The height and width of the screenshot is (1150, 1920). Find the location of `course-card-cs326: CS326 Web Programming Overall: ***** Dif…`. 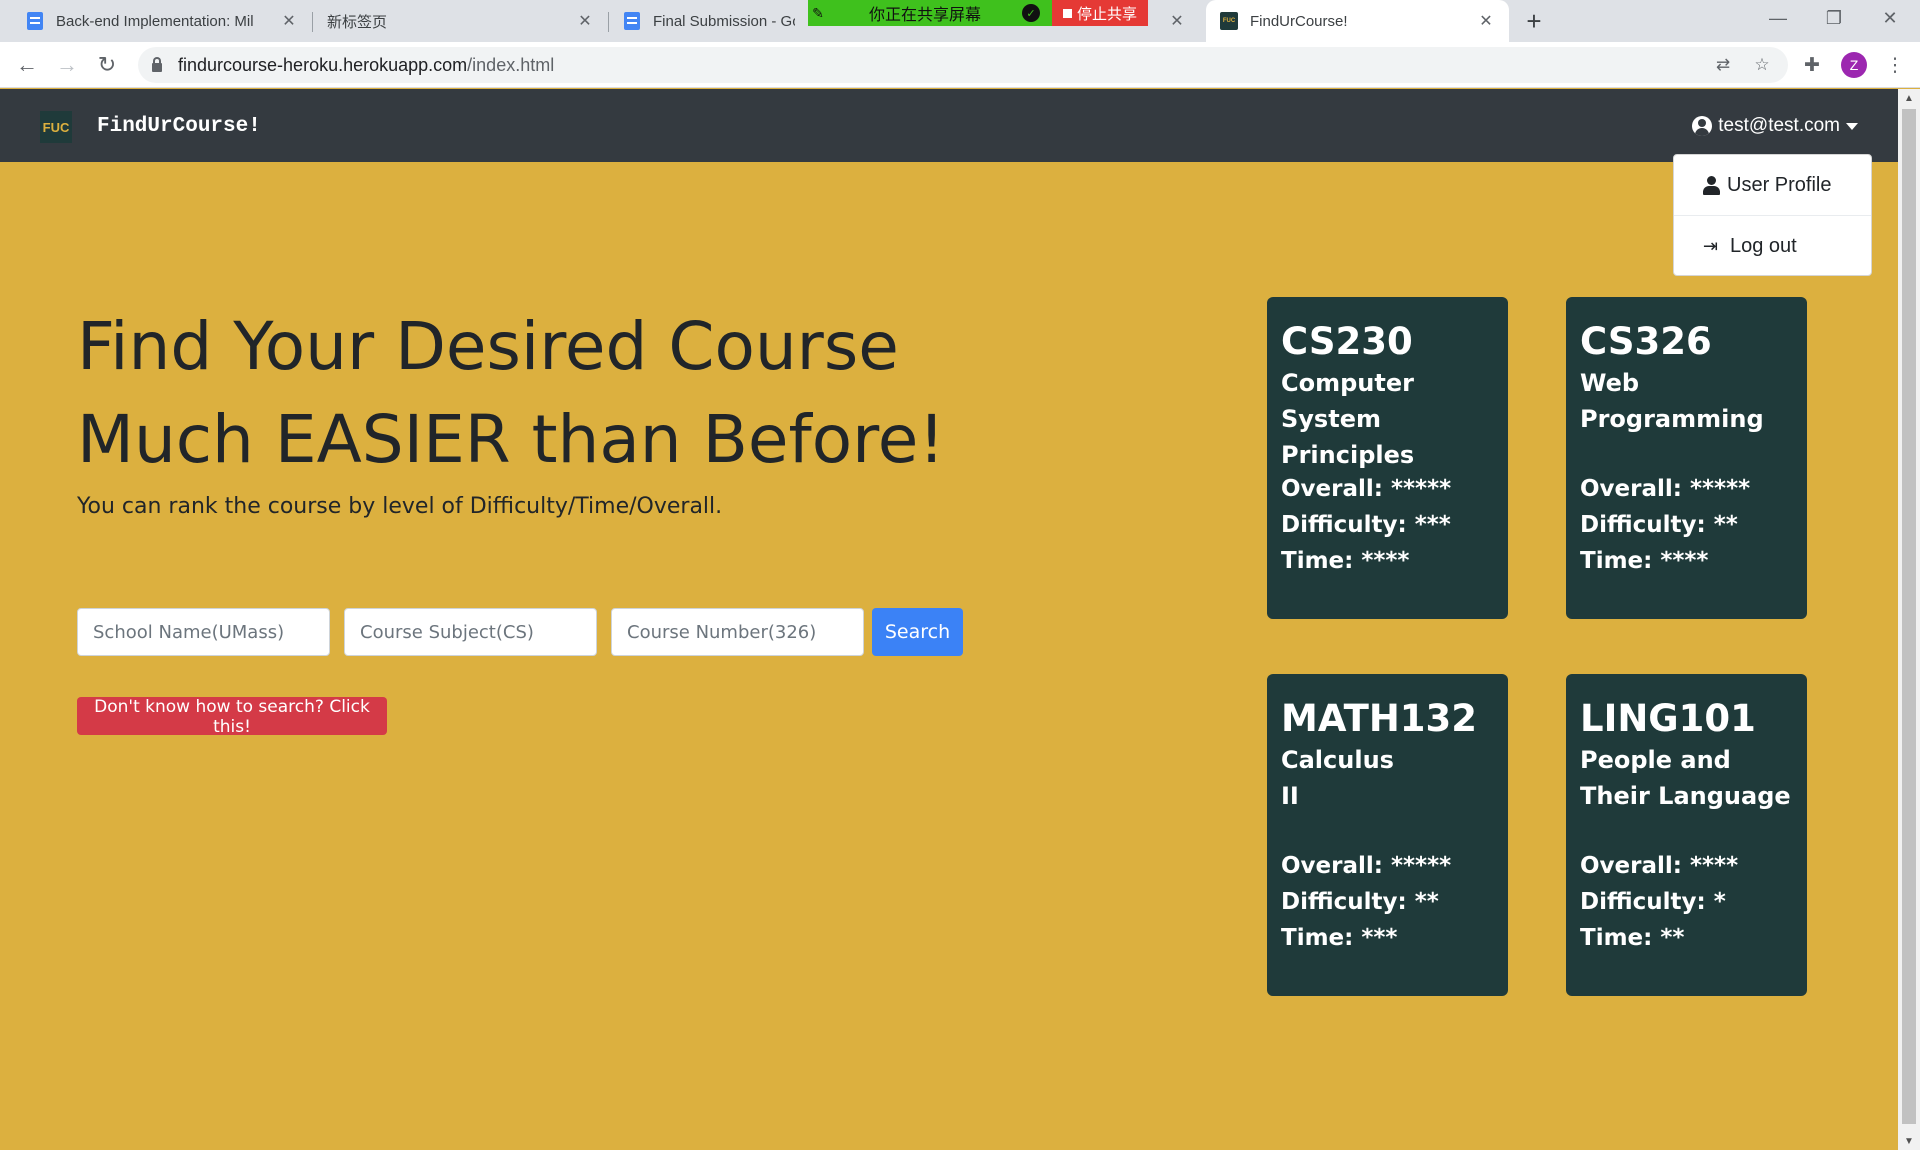

course-card-cs326: CS326 Web Programming Overall: ***** Dif… is located at coordinates (1686, 458).